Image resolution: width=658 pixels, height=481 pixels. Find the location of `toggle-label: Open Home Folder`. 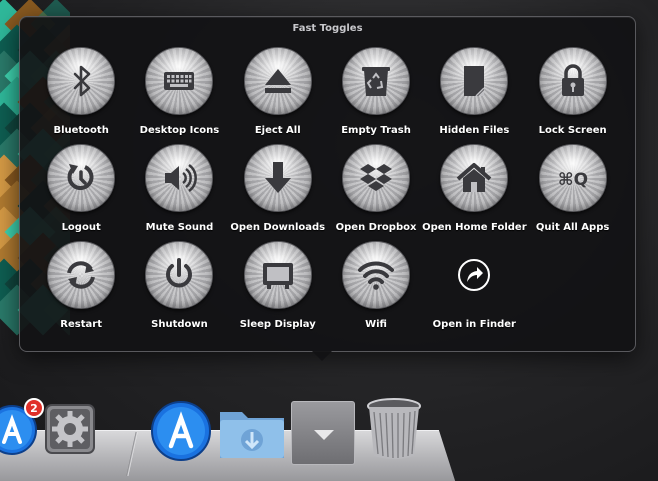

toggle-label: Open Home Folder is located at coordinates (474, 227).